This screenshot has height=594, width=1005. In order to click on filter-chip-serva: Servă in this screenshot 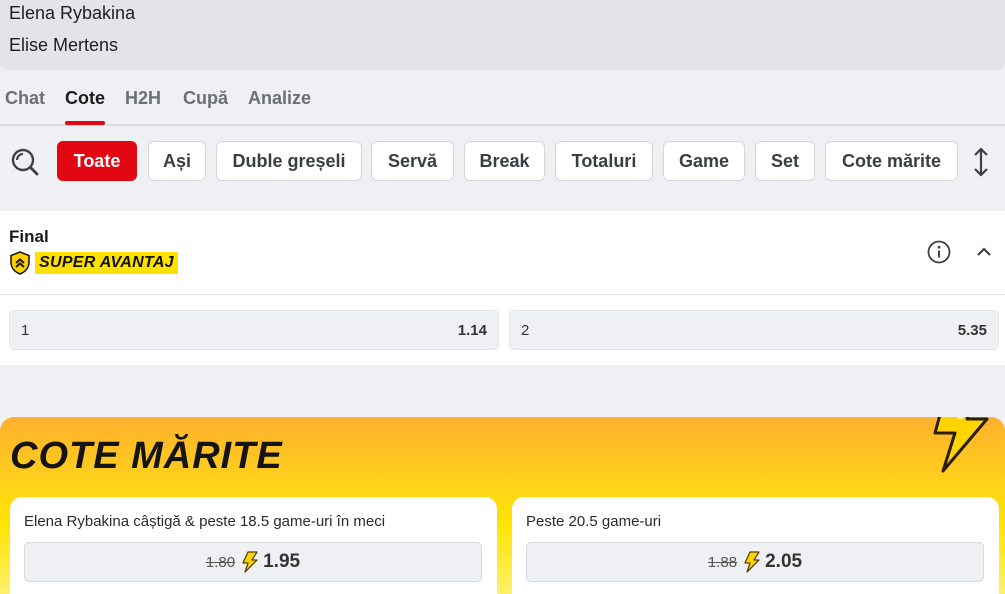, I will do `click(412, 161)`.